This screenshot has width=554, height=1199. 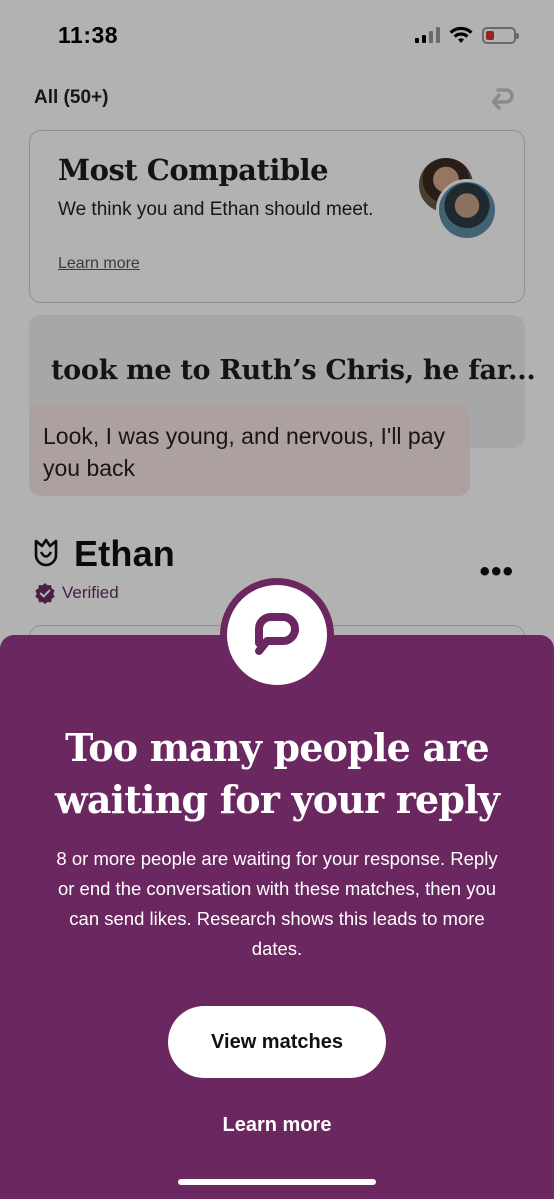 What do you see at coordinates (277, 1182) in the screenshot?
I see `home-indicator` at bounding box center [277, 1182].